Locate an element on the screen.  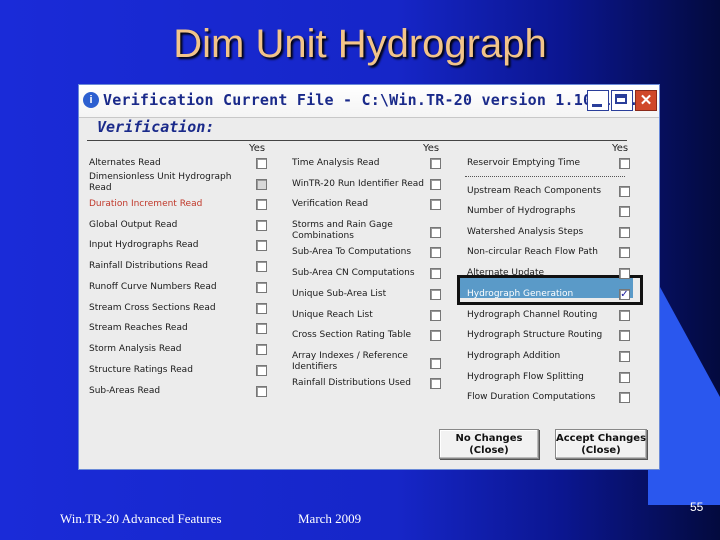
c3-item-text: Watershed Analysis Steps is located at coordinates (525, 232).